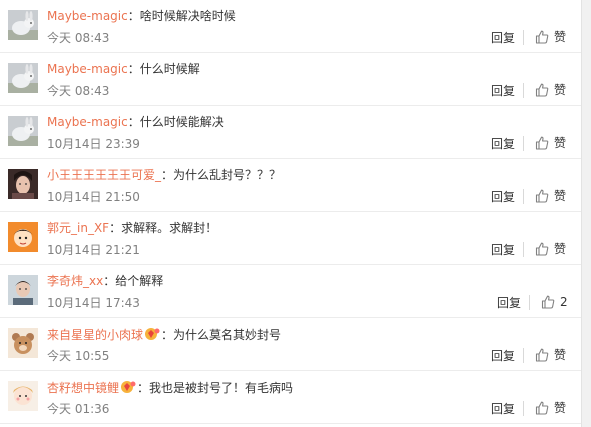 Image resolution: width=591 pixels, height=427 pixels. Describe the element at coordinates (290, 238) in the screenshot. I see `comment-item: 郭元_in_XF：求解释。求解封！ 10月14日 21:21 回复 赞` at that location.